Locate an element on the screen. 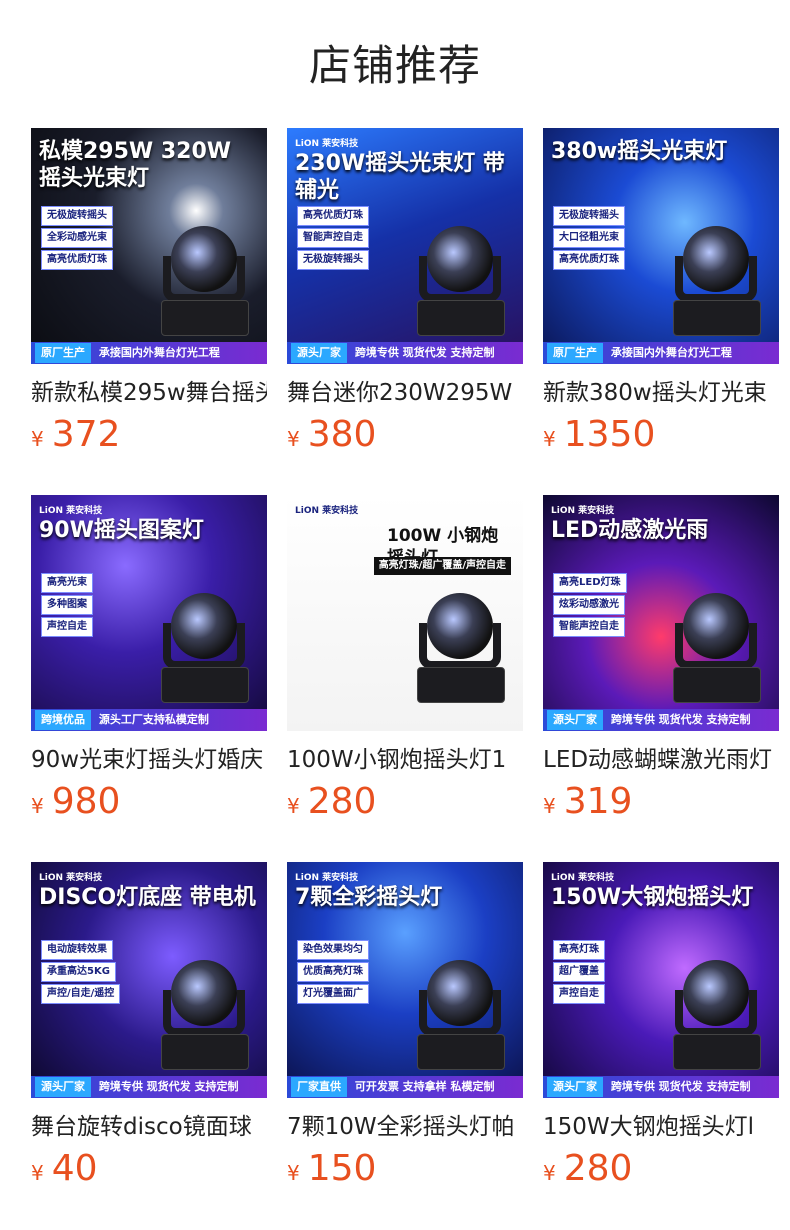 The image size is (790, 1230). price-value: 372 is located at coordinates (86, 434).